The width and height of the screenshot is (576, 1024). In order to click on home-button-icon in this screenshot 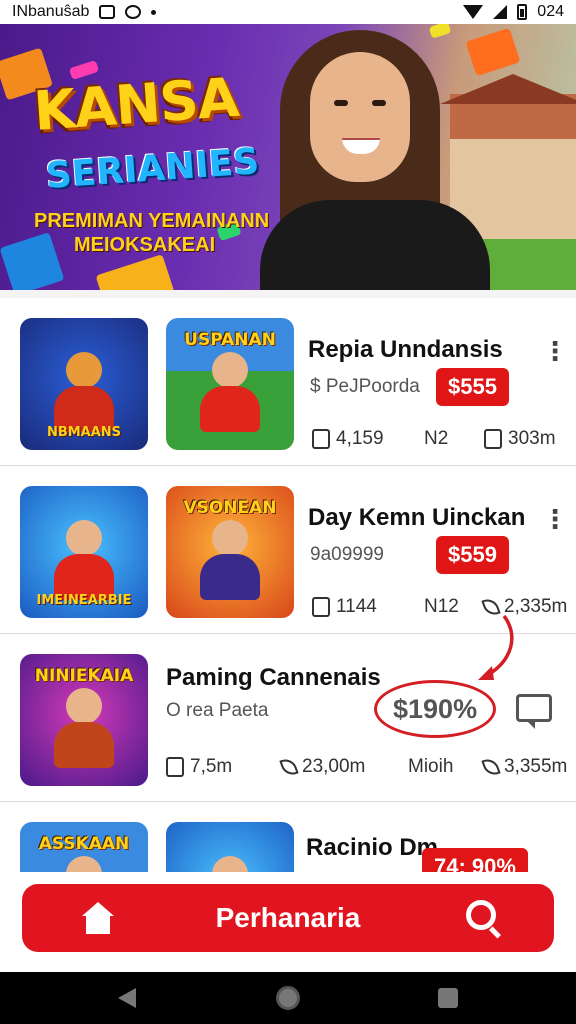, I will do `click(288, 998)`.